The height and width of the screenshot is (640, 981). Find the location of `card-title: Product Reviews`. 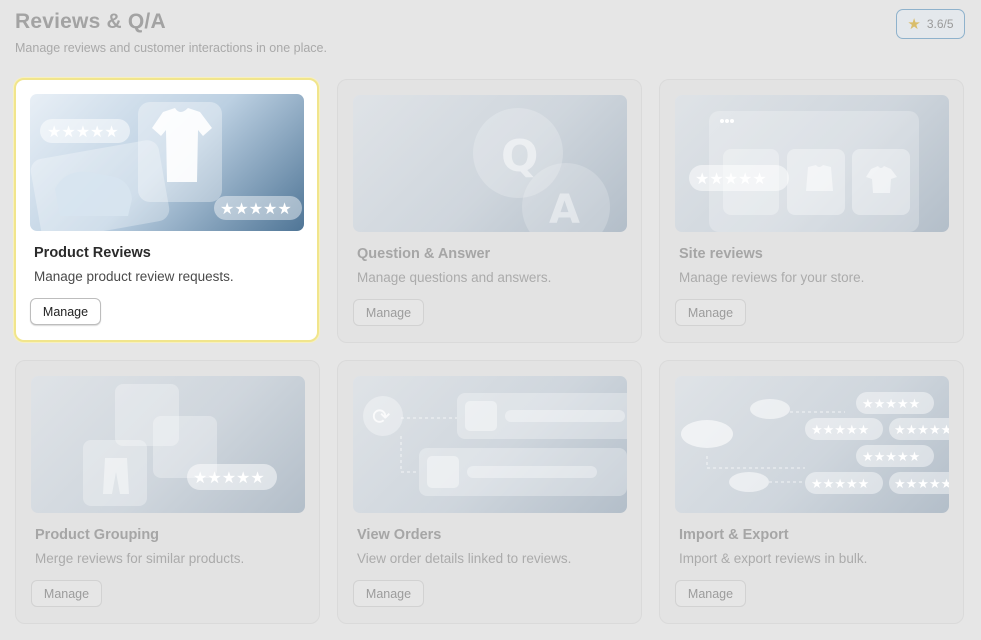

card-title: Product Reviews is located at coordinates (92, 253).